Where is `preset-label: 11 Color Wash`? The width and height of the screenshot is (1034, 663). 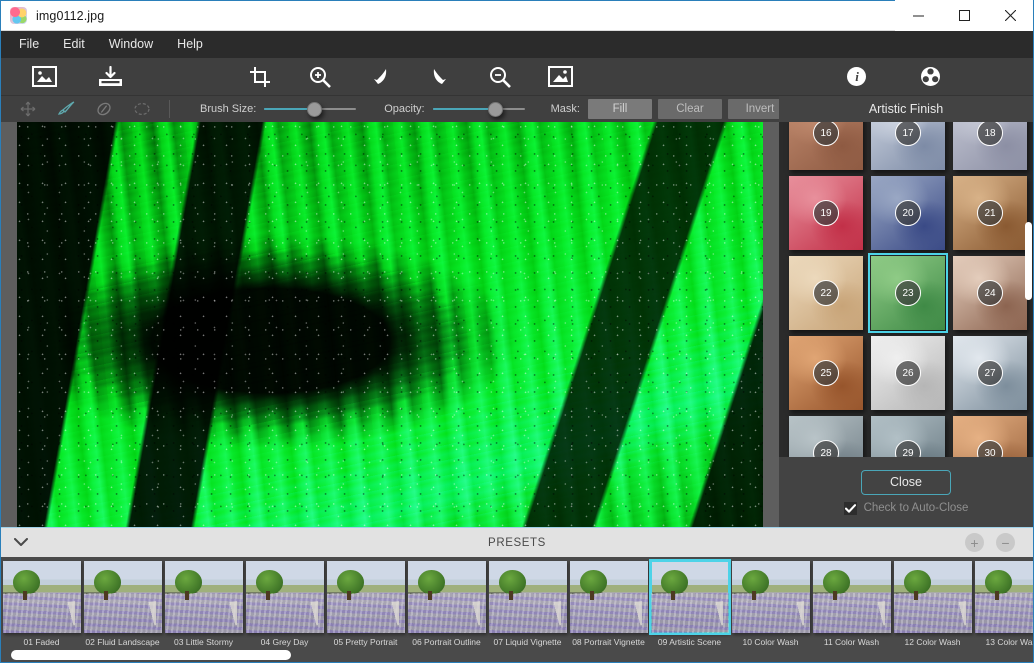
preset-label: 11 Color Wash is located at coordinates (851, 642).